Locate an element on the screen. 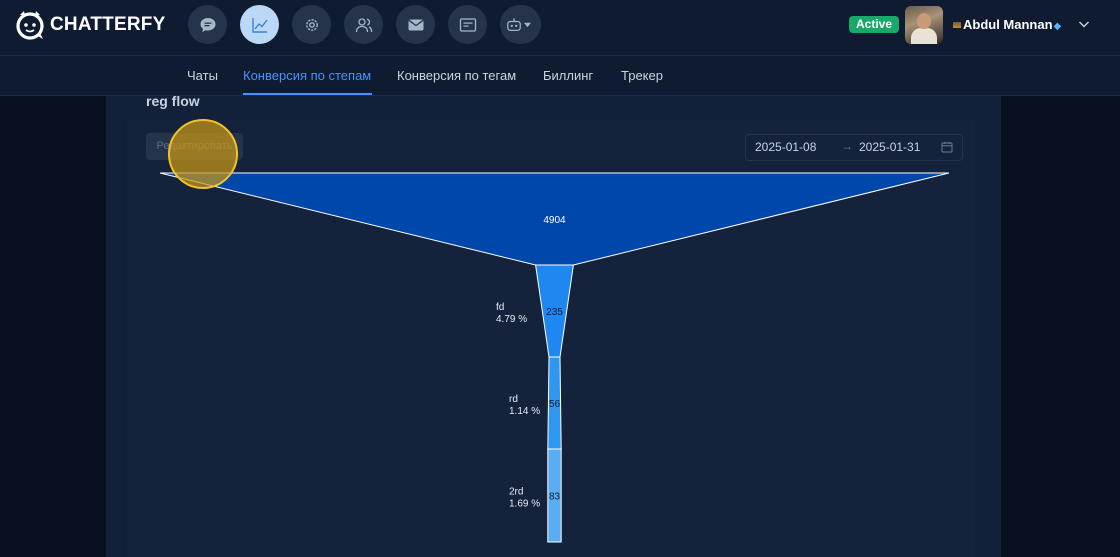 The image size is (1120, 557). funnel-stage-percent: 1.69 % is located at coordinates (524, 504).